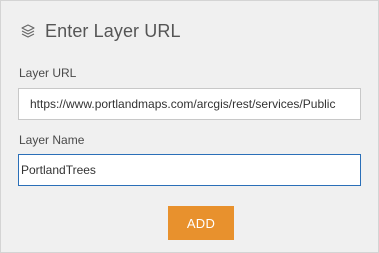 The image size is (379, 253). What do you see at coordinates (52, 140) in the screenshot?
I see `layer-name-label: Layer Name` at bounding box center [52, 140].